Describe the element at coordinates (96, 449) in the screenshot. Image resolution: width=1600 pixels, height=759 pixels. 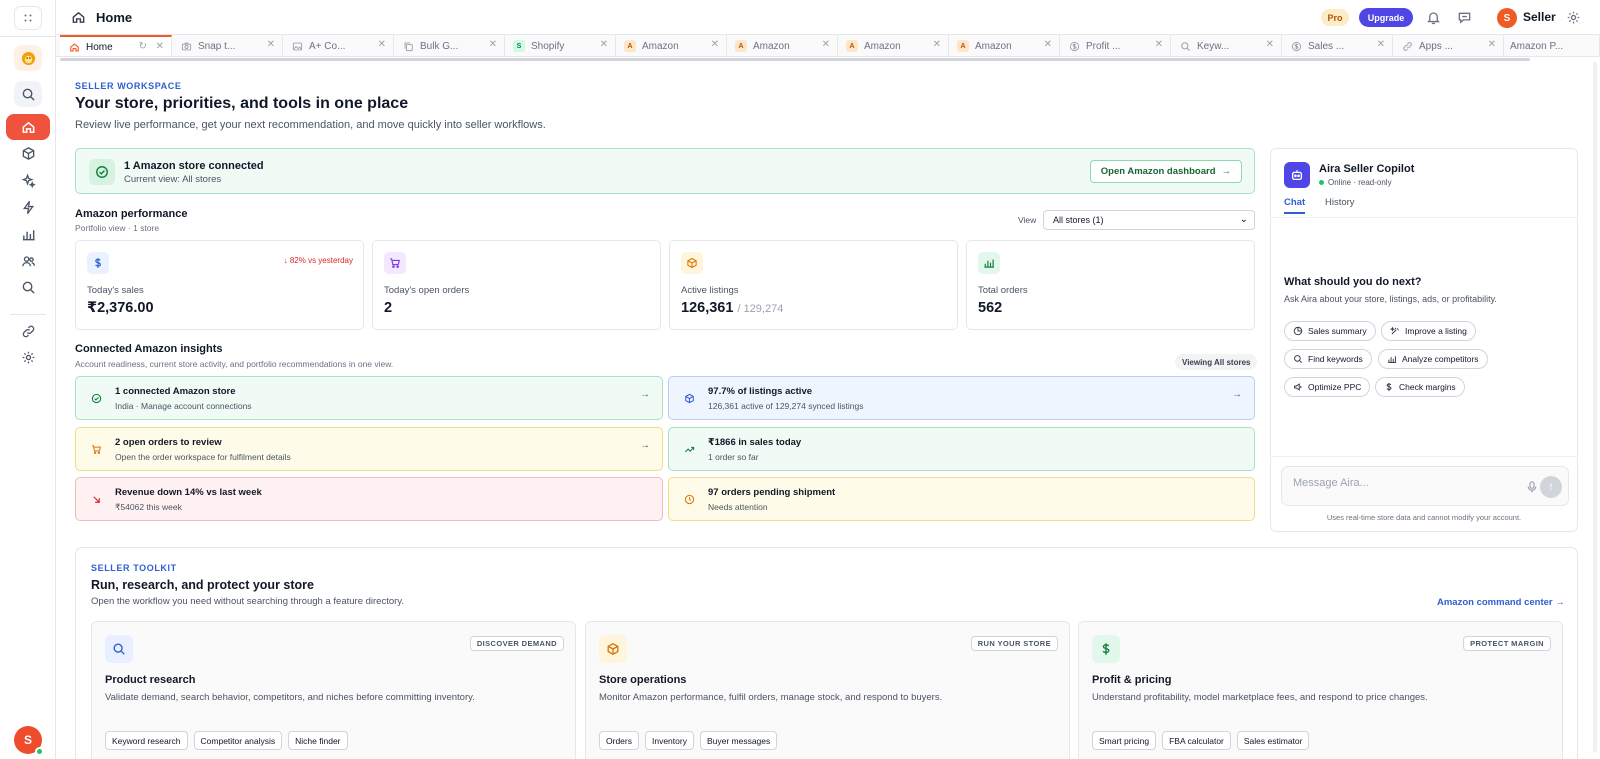
I see `cart-icon` at that location.